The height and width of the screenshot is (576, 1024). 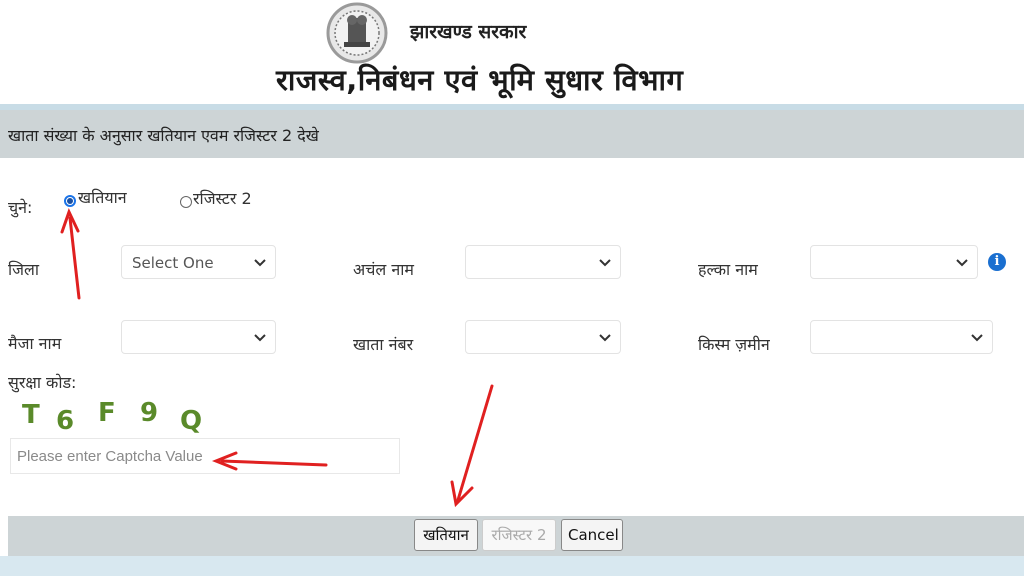 What do you see at coordinates (191, 421) in the screenshot?
I see `captcha-char: Q` at bounding box center [191, 421].